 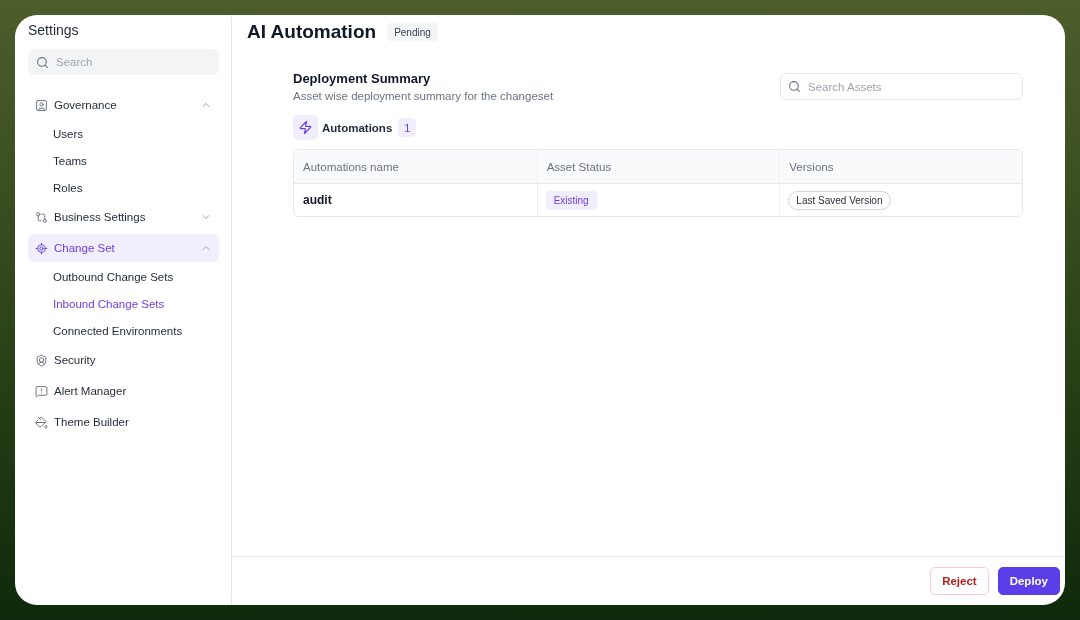 I want to click on search-assets-field: Search Assets, so click(x=901, y=86).